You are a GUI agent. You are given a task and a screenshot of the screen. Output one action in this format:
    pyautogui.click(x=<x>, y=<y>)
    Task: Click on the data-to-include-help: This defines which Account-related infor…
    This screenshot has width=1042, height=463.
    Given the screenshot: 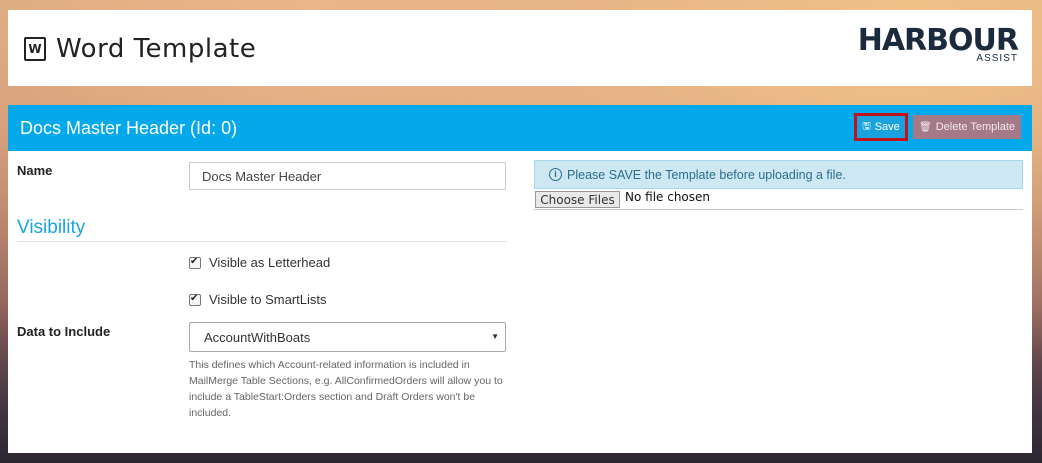 What is the action you would take?
    pyautogui.click(x=346, y=389)
    